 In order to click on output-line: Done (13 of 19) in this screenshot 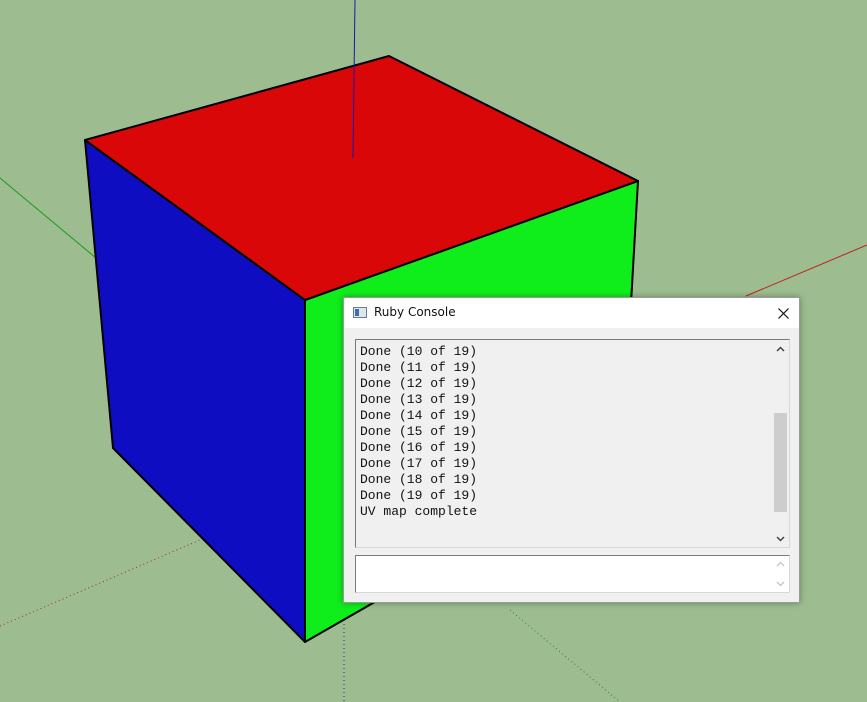, I will do `click(419, 399)`.